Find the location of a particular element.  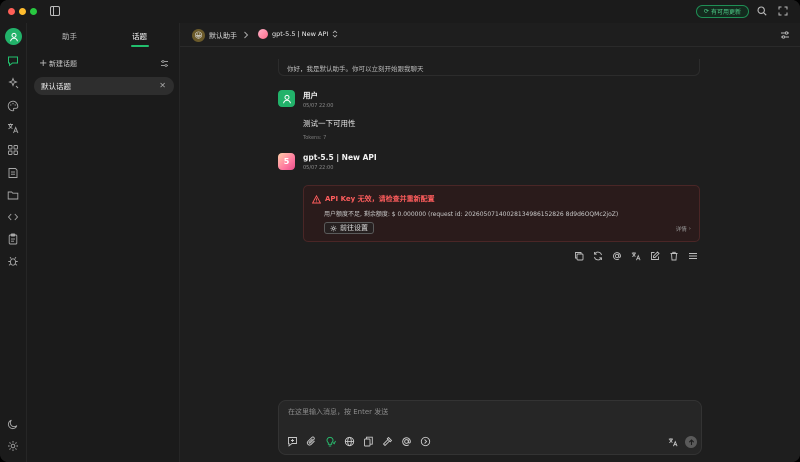

assistant-message-name: gpt-5.5 | New API is located at coordinates (340, 157).